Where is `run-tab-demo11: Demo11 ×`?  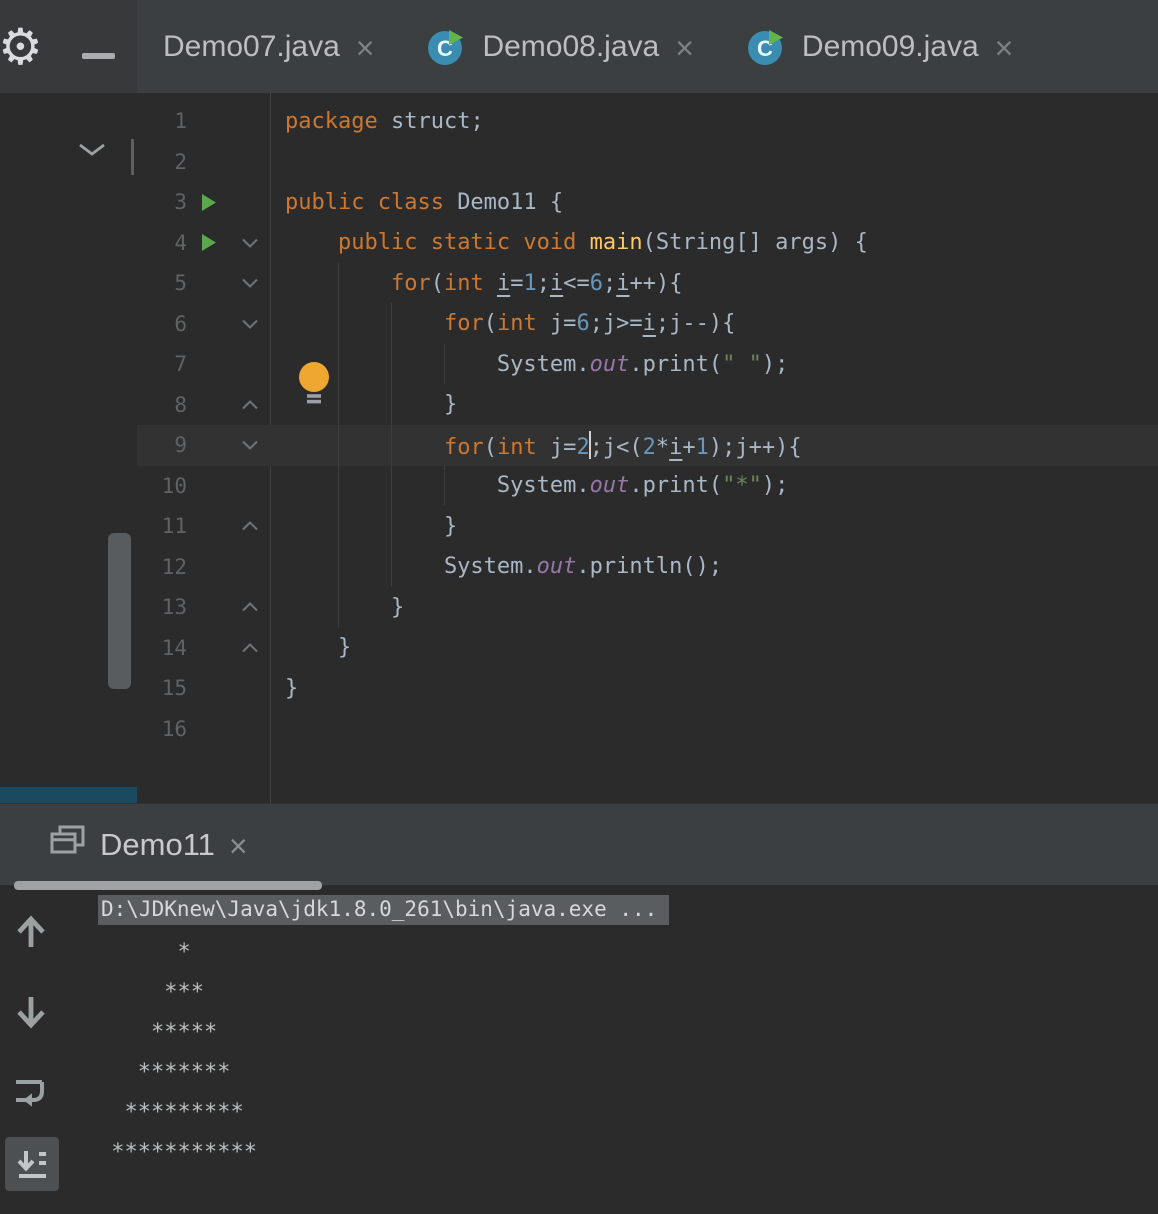
run-tab-demo11: Demo11 × is located at coordinates (149, 845).